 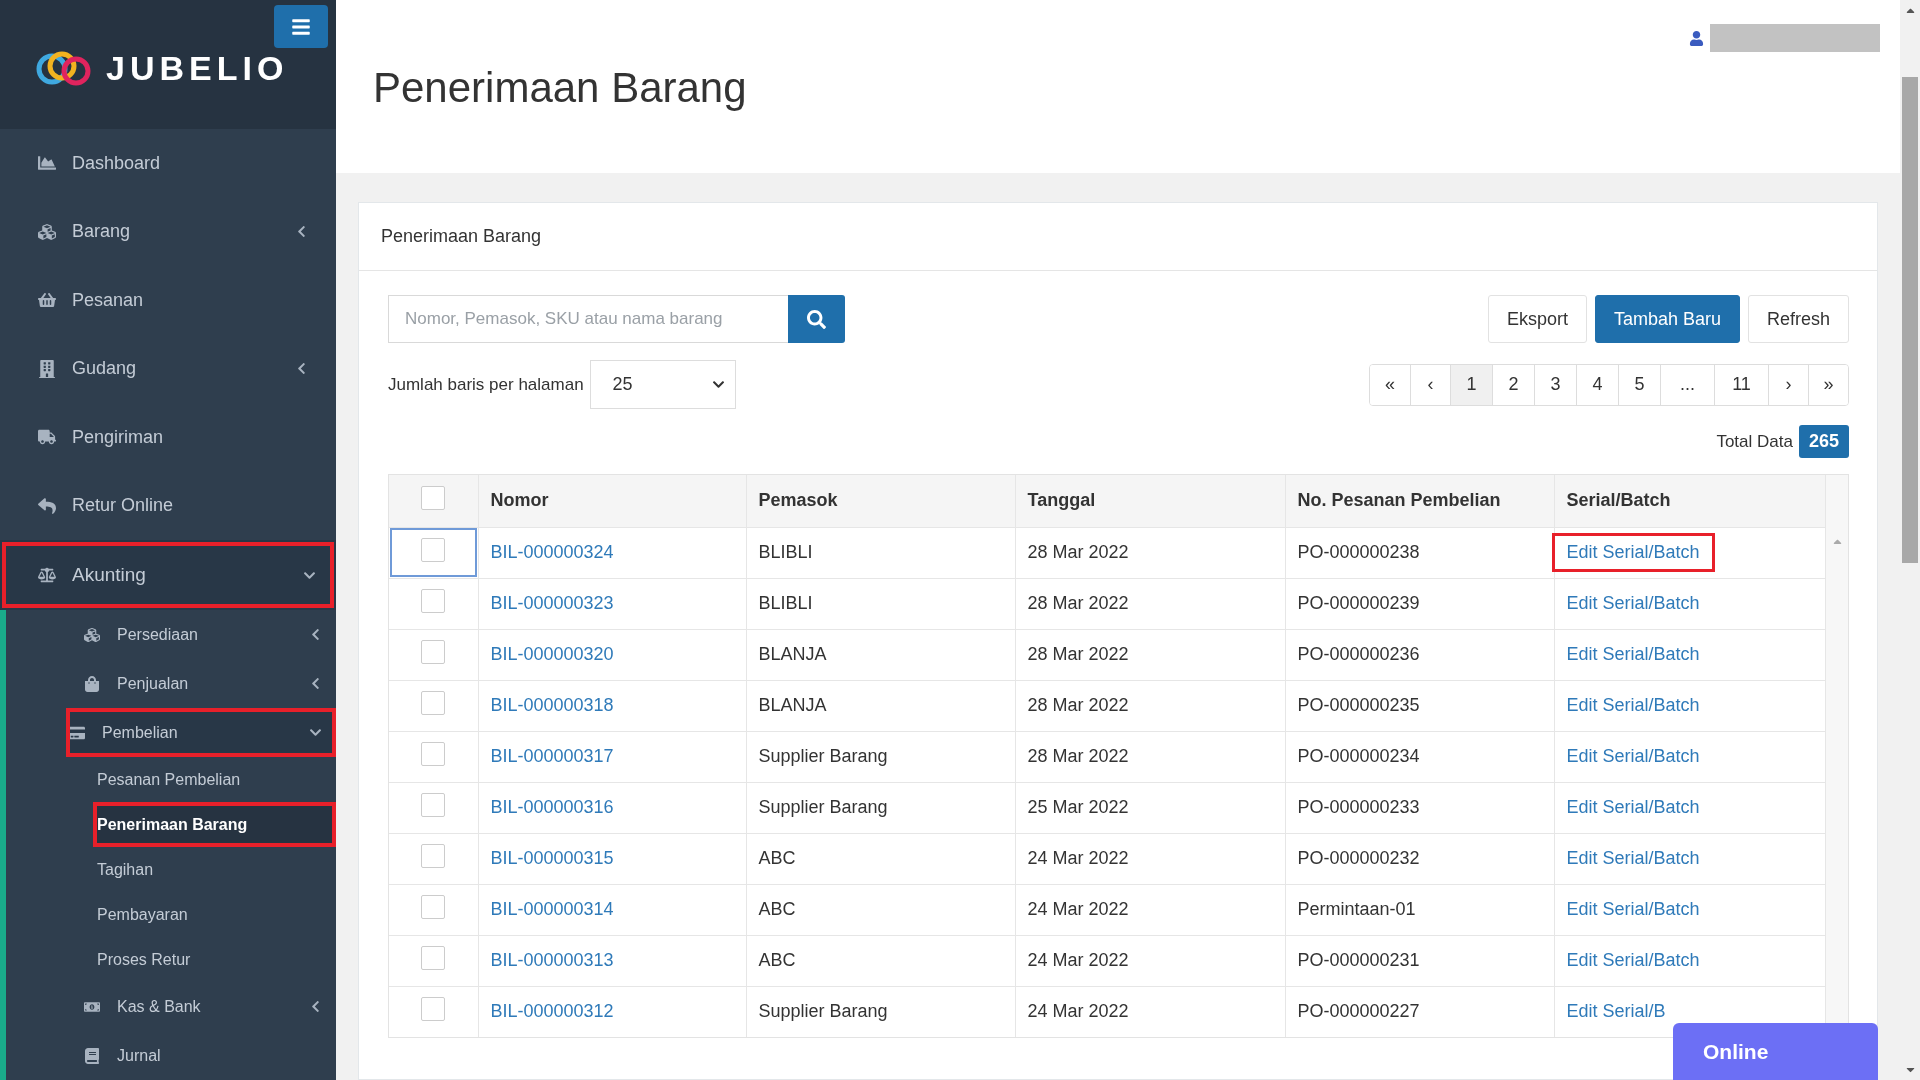 What do you see at coordinates (168, 300) in the screenshot?
I see `sidebar-item: Pesanan` at bounding box center [168, 300].